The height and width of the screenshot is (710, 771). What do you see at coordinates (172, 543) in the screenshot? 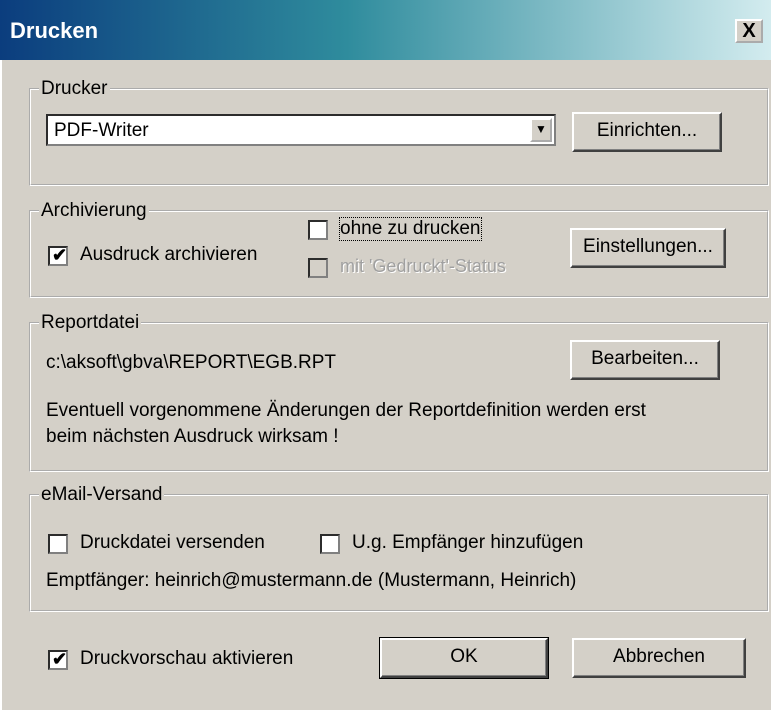
I see `send-file-label: Druckdatei versenden` at bounding box center [172, 543].